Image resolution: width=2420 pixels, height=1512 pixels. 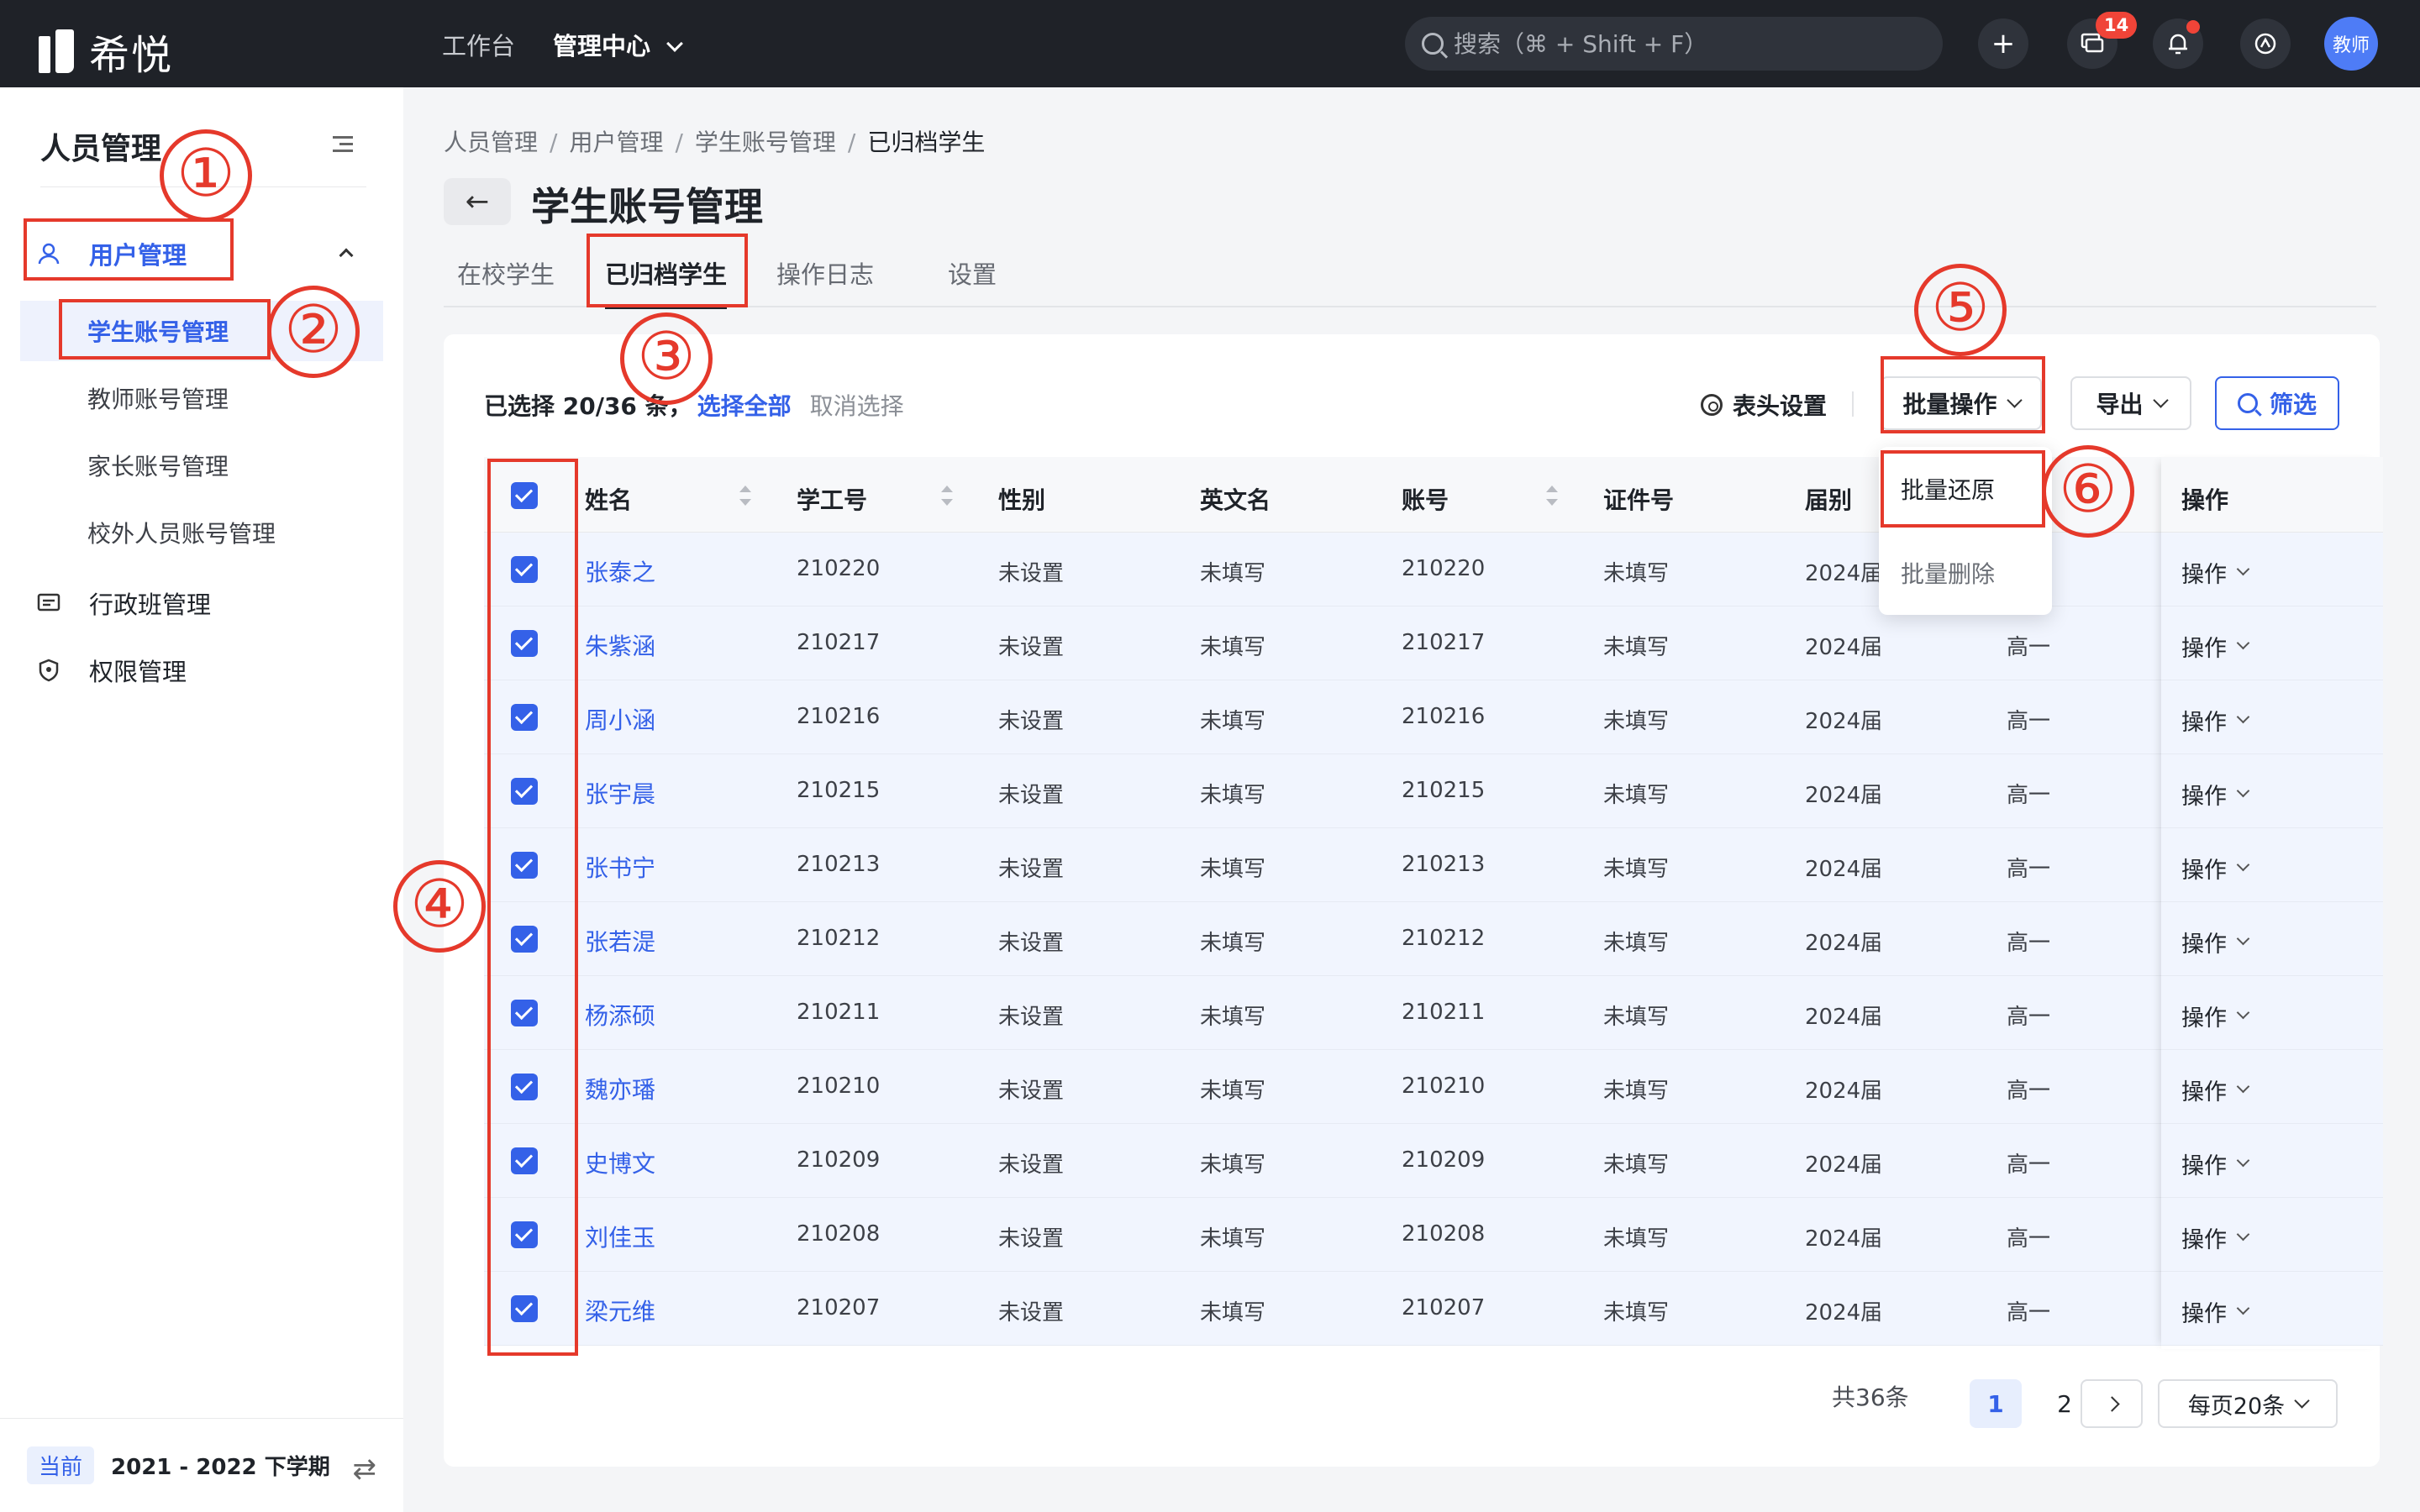 I want to click on help-button, so click(x=2266, y=43).